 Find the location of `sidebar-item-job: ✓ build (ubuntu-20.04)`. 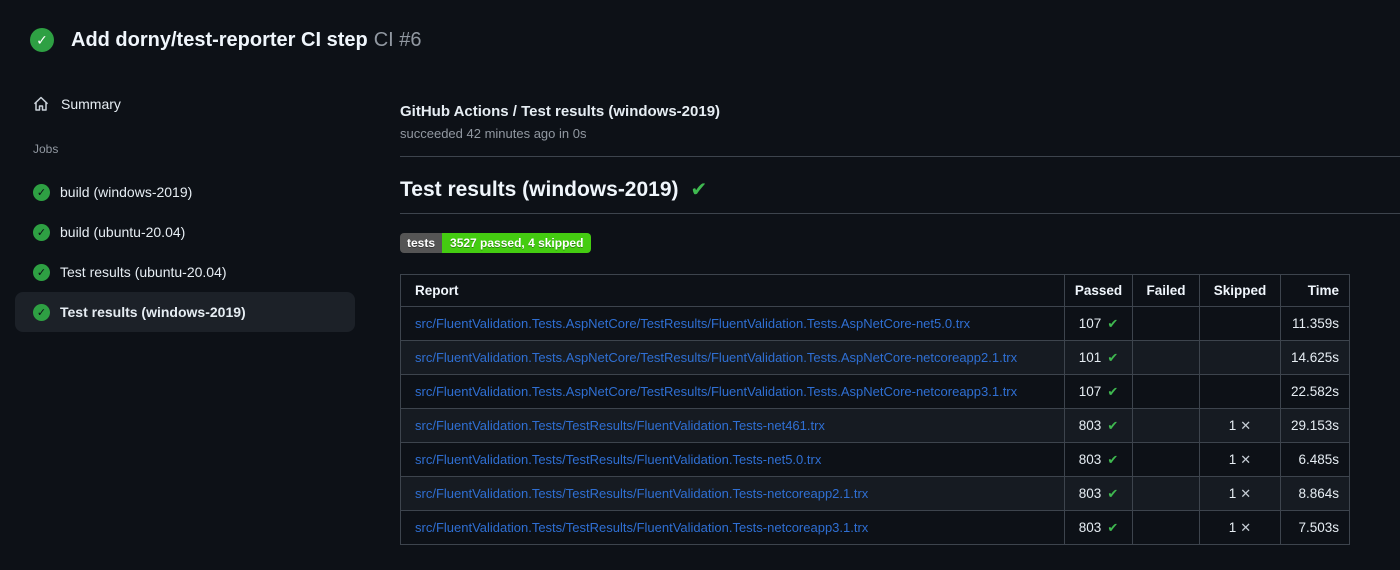

sidebar-item-job: ✓ build (ubuntu-20.04) is located at coordinates (185, 232).